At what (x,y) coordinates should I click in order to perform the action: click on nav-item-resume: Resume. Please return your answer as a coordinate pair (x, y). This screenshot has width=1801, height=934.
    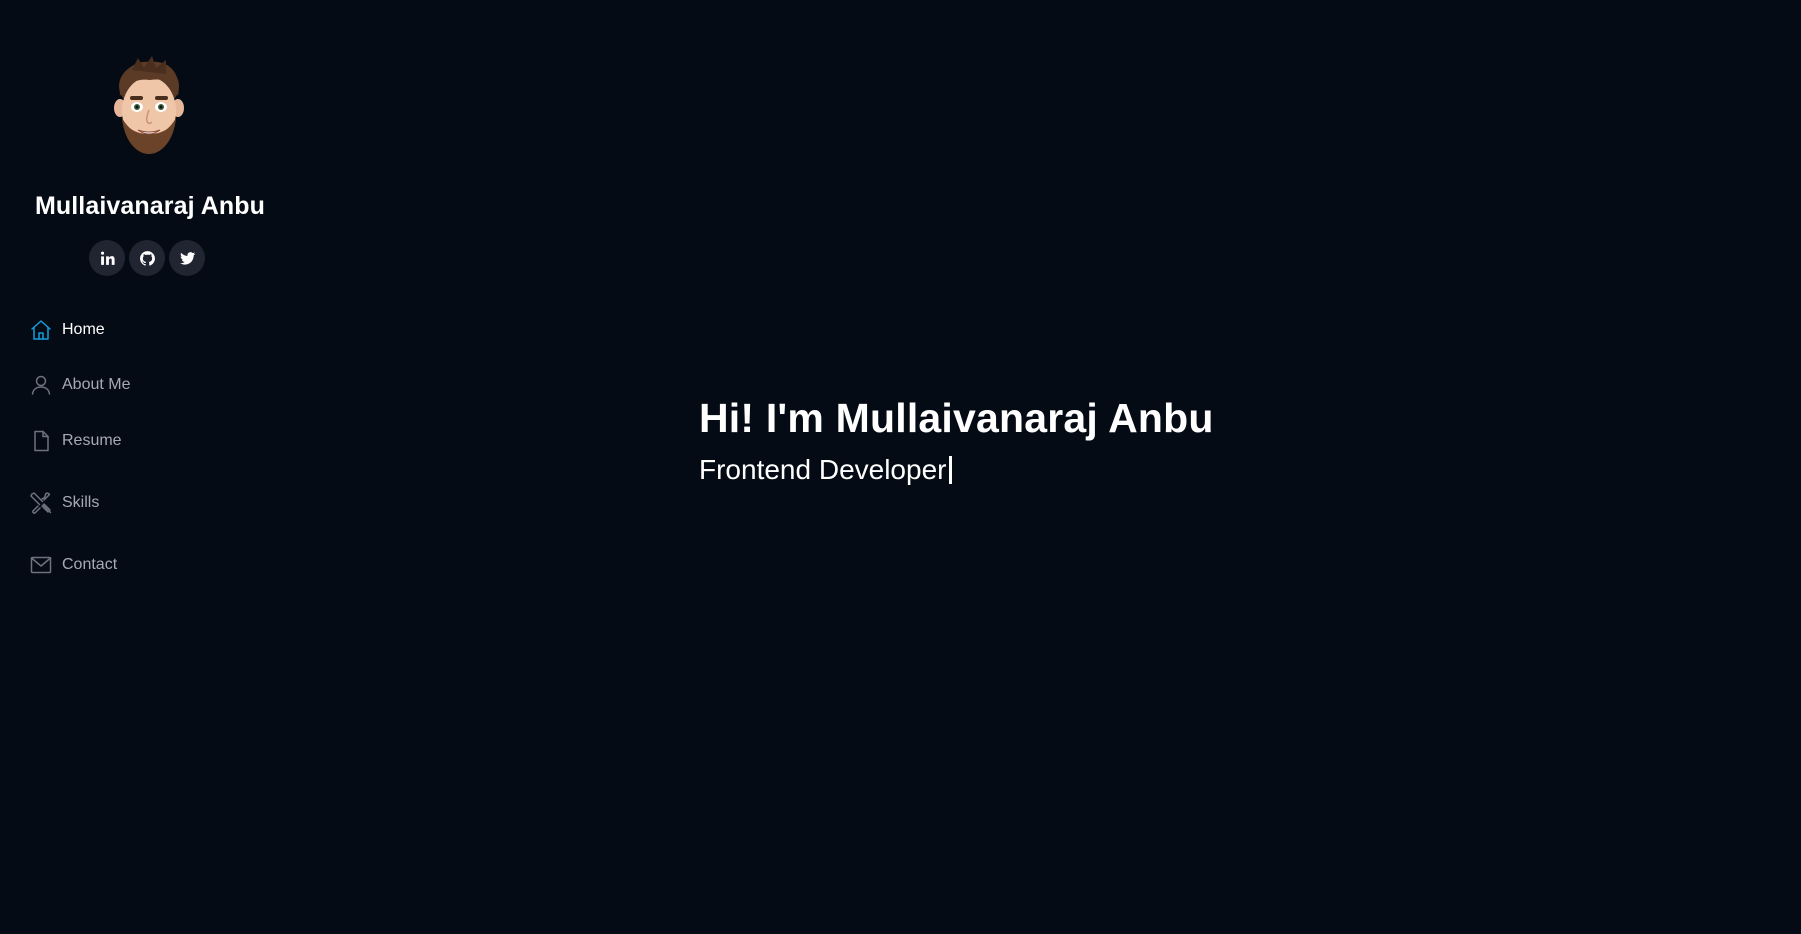
    Looking at the image, I should click on (75, 441).